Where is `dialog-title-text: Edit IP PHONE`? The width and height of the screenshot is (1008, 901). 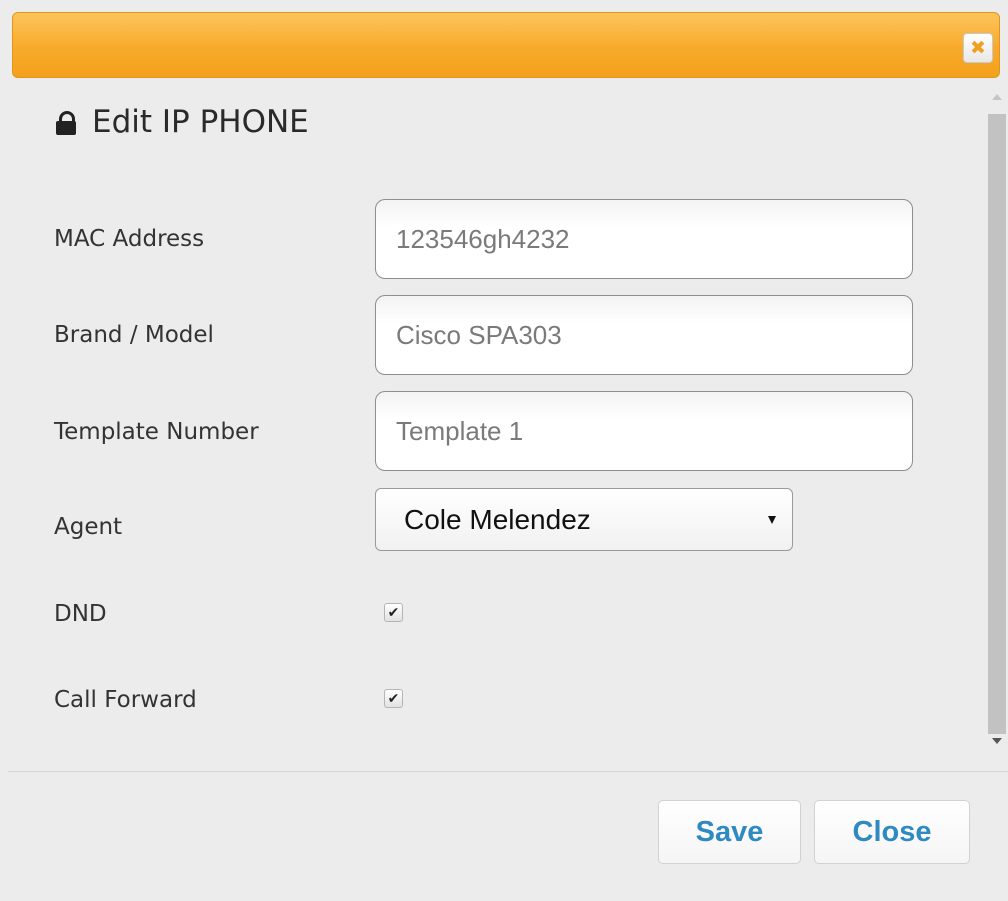 dialog-title-text: Edit IP PHONE is located at coordinates (200, 122).